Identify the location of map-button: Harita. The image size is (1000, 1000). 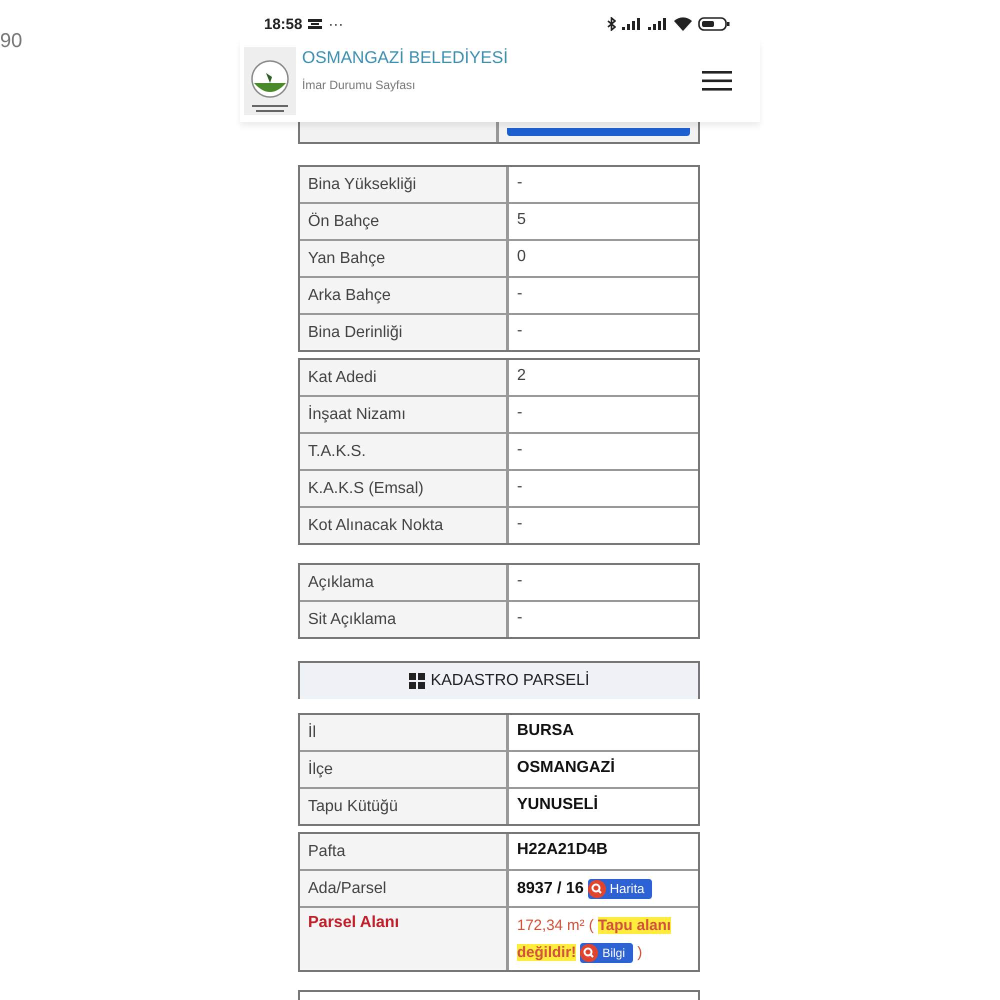
(620, 888).